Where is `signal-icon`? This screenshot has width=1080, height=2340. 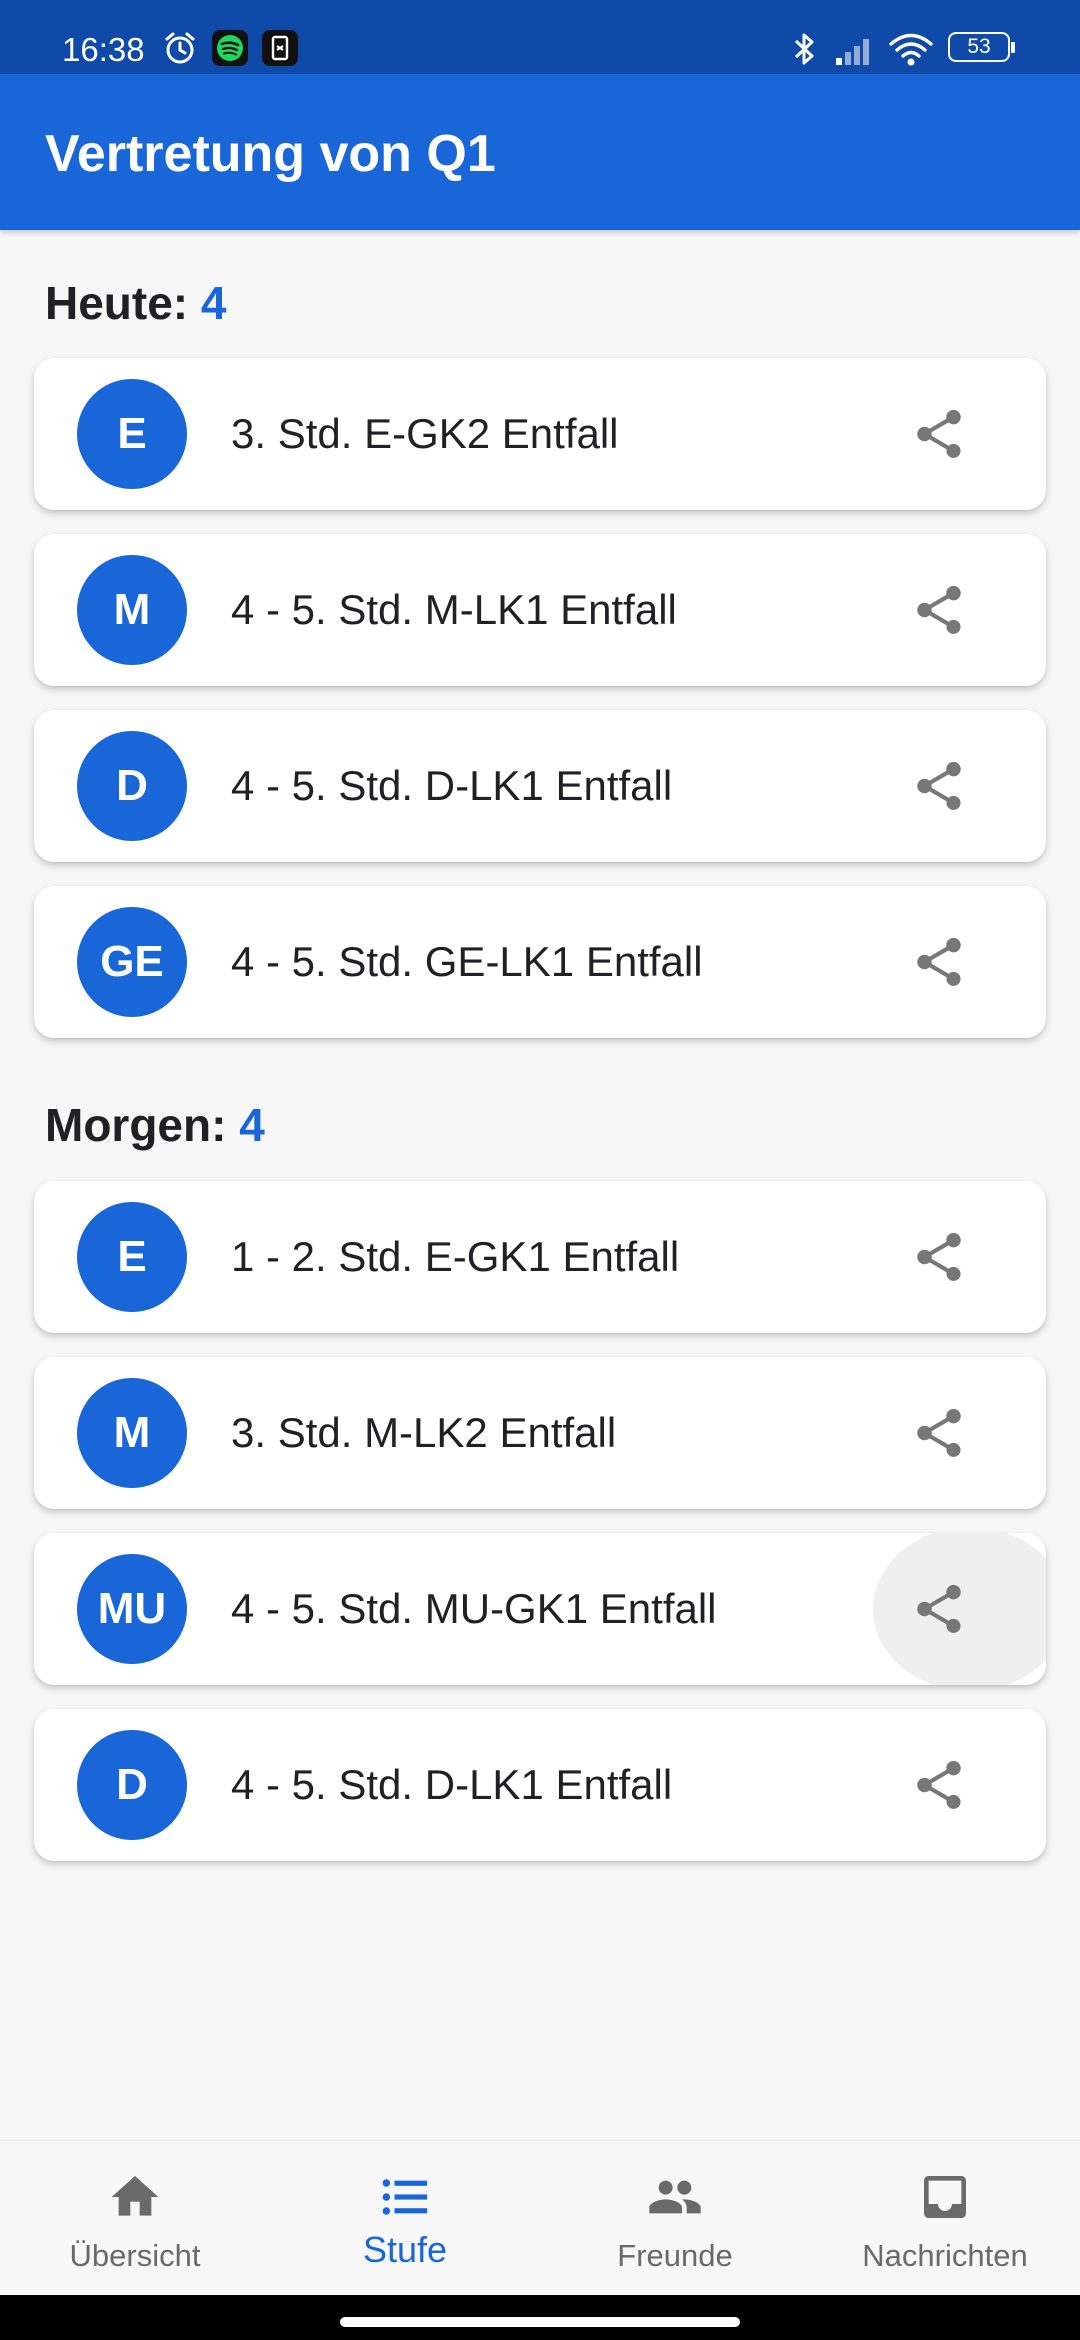
signal-icon is located at coordinates (852, 52).